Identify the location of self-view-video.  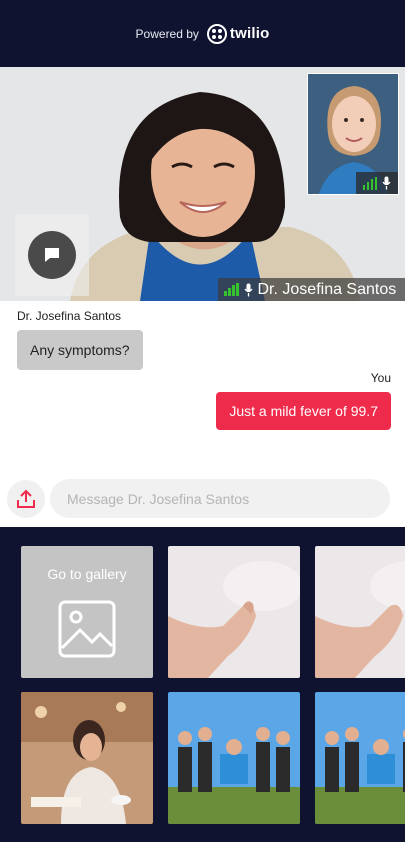
(353, 134).